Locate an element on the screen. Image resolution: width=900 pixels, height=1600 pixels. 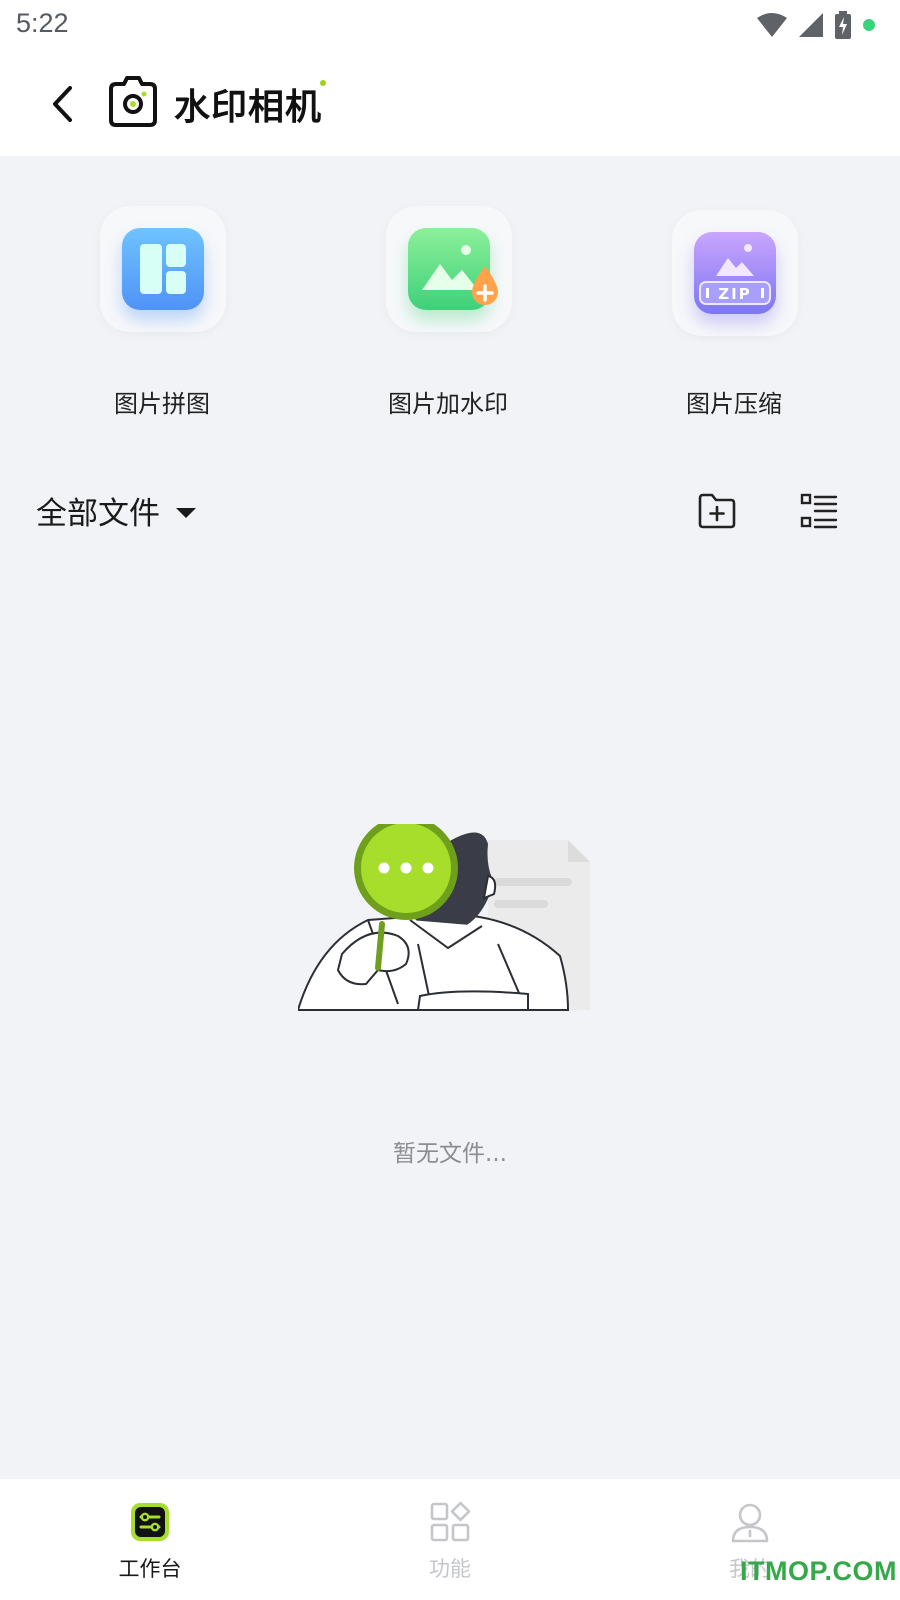
notification-dot-icon is located at coordinates (869, 25).